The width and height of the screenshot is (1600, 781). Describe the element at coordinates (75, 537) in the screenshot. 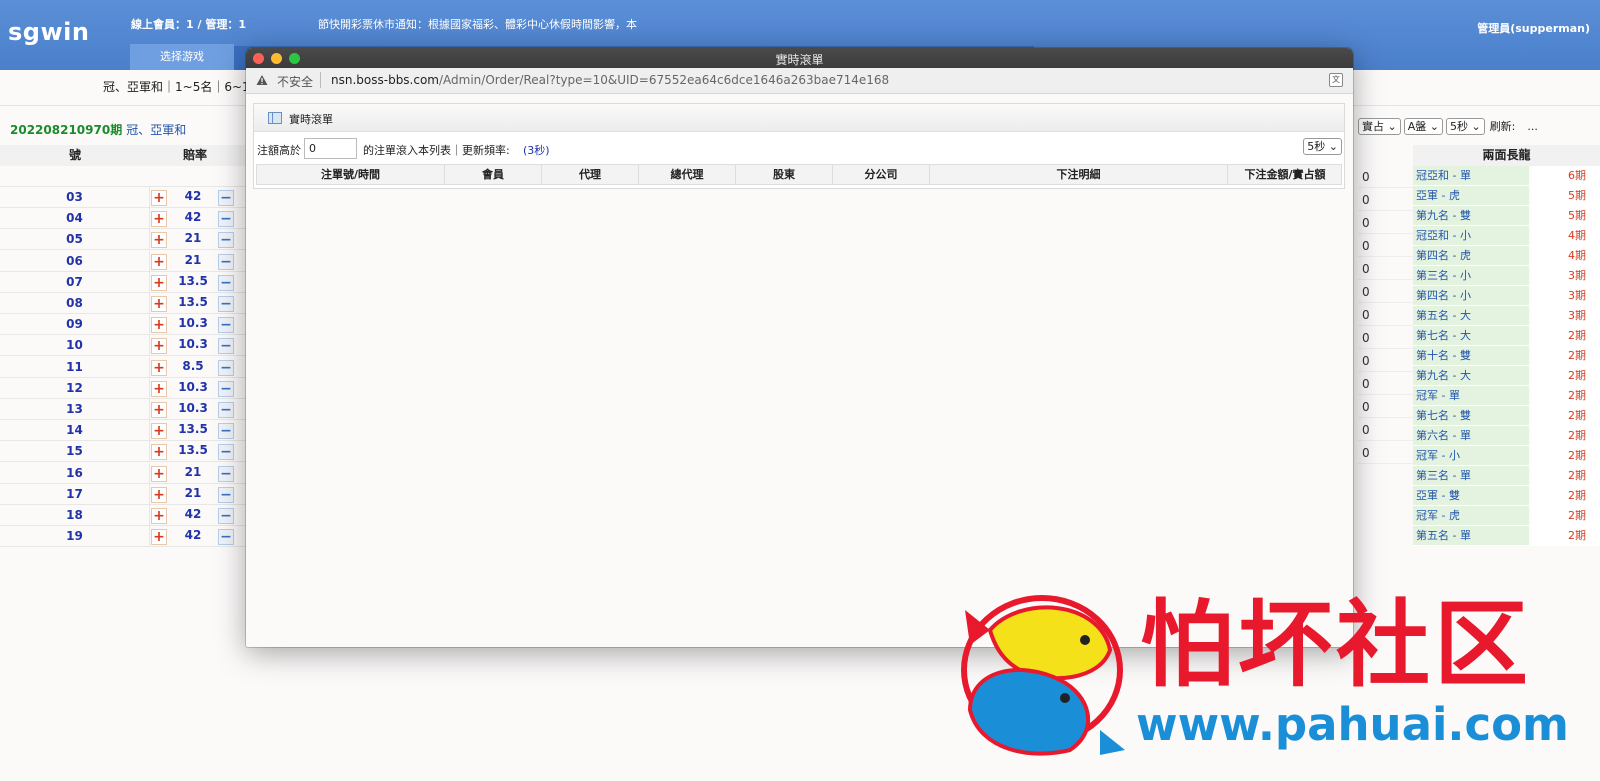

I see `row-number: 19` at that location.